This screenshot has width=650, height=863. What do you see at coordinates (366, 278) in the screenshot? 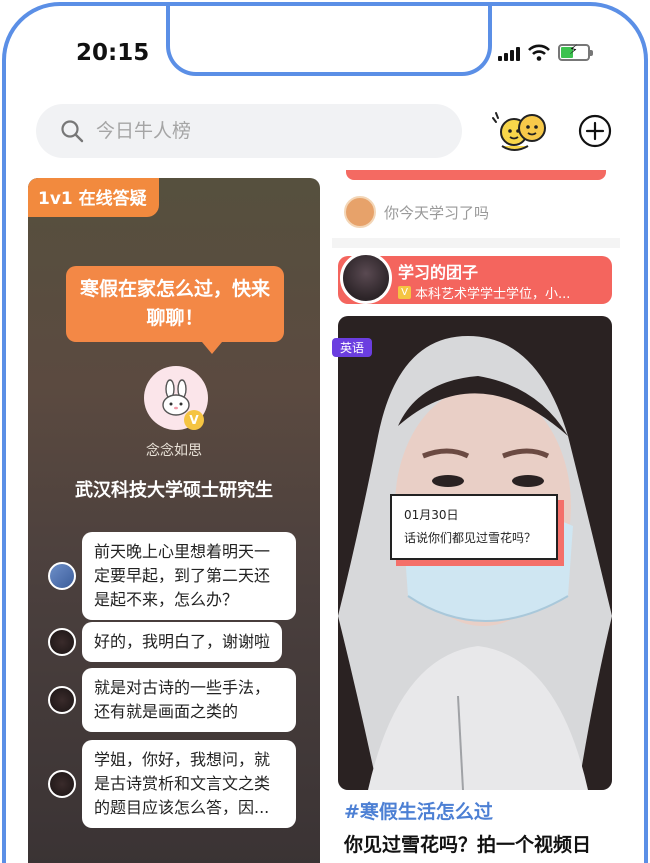
I see `author-avatar` at bounding box center [366, 278].